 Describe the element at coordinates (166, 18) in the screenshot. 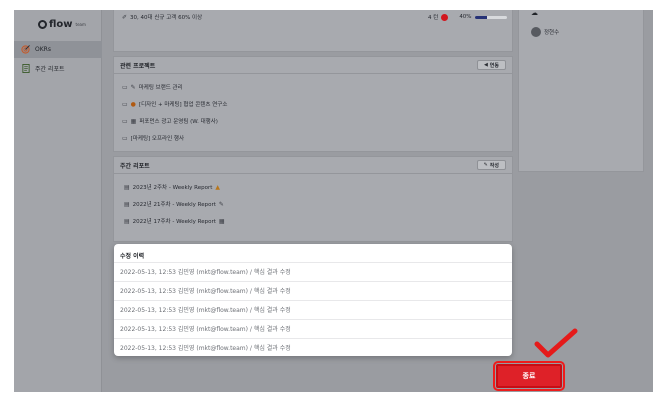

I see `okr-row-text: 30, 40대 신규 고객 60% 이상` at that location.